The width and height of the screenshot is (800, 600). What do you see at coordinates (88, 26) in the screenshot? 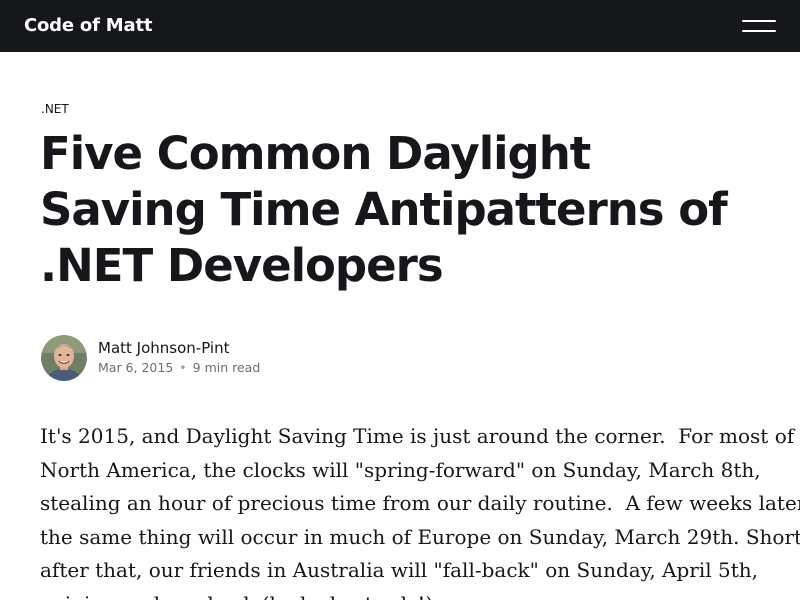
I see `site-logo-link: Code of Matt` at bounding box center [88, 26].